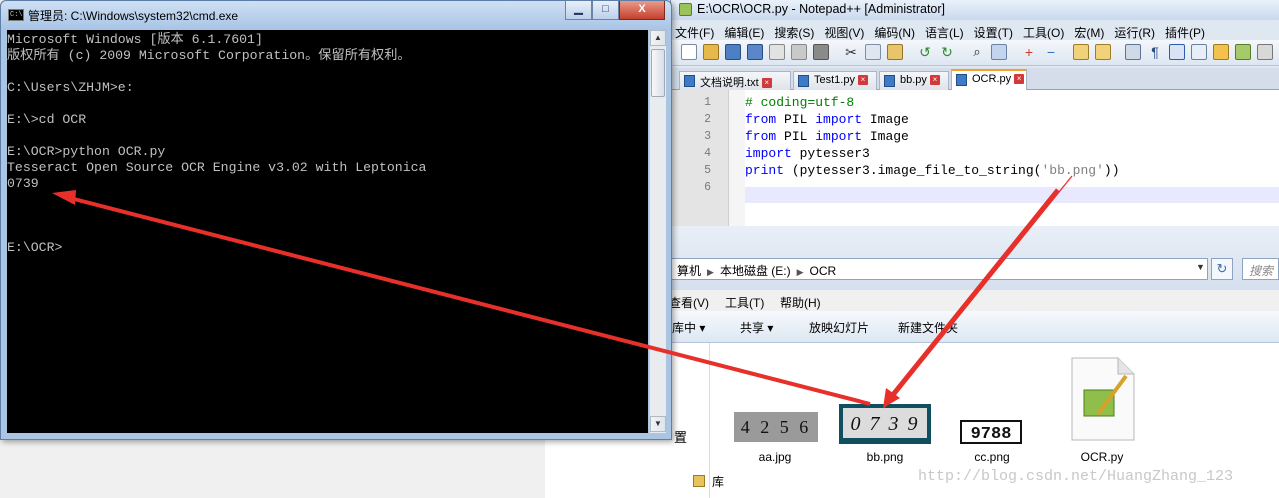 The height and width of the screenshot is (498, 1279). What do you see at coordinates (1072, 170) in the screenshot?
I see `code-string: 'bb.png'` at bounding box center [1072, 170].